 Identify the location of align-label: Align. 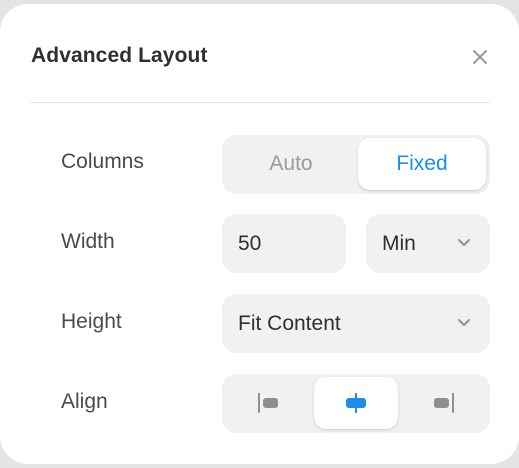
(84, 401).